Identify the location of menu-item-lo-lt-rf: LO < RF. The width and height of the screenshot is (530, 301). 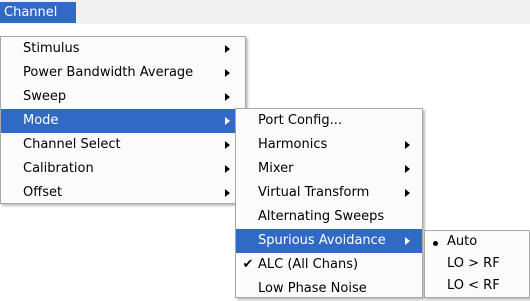
(477, 286).